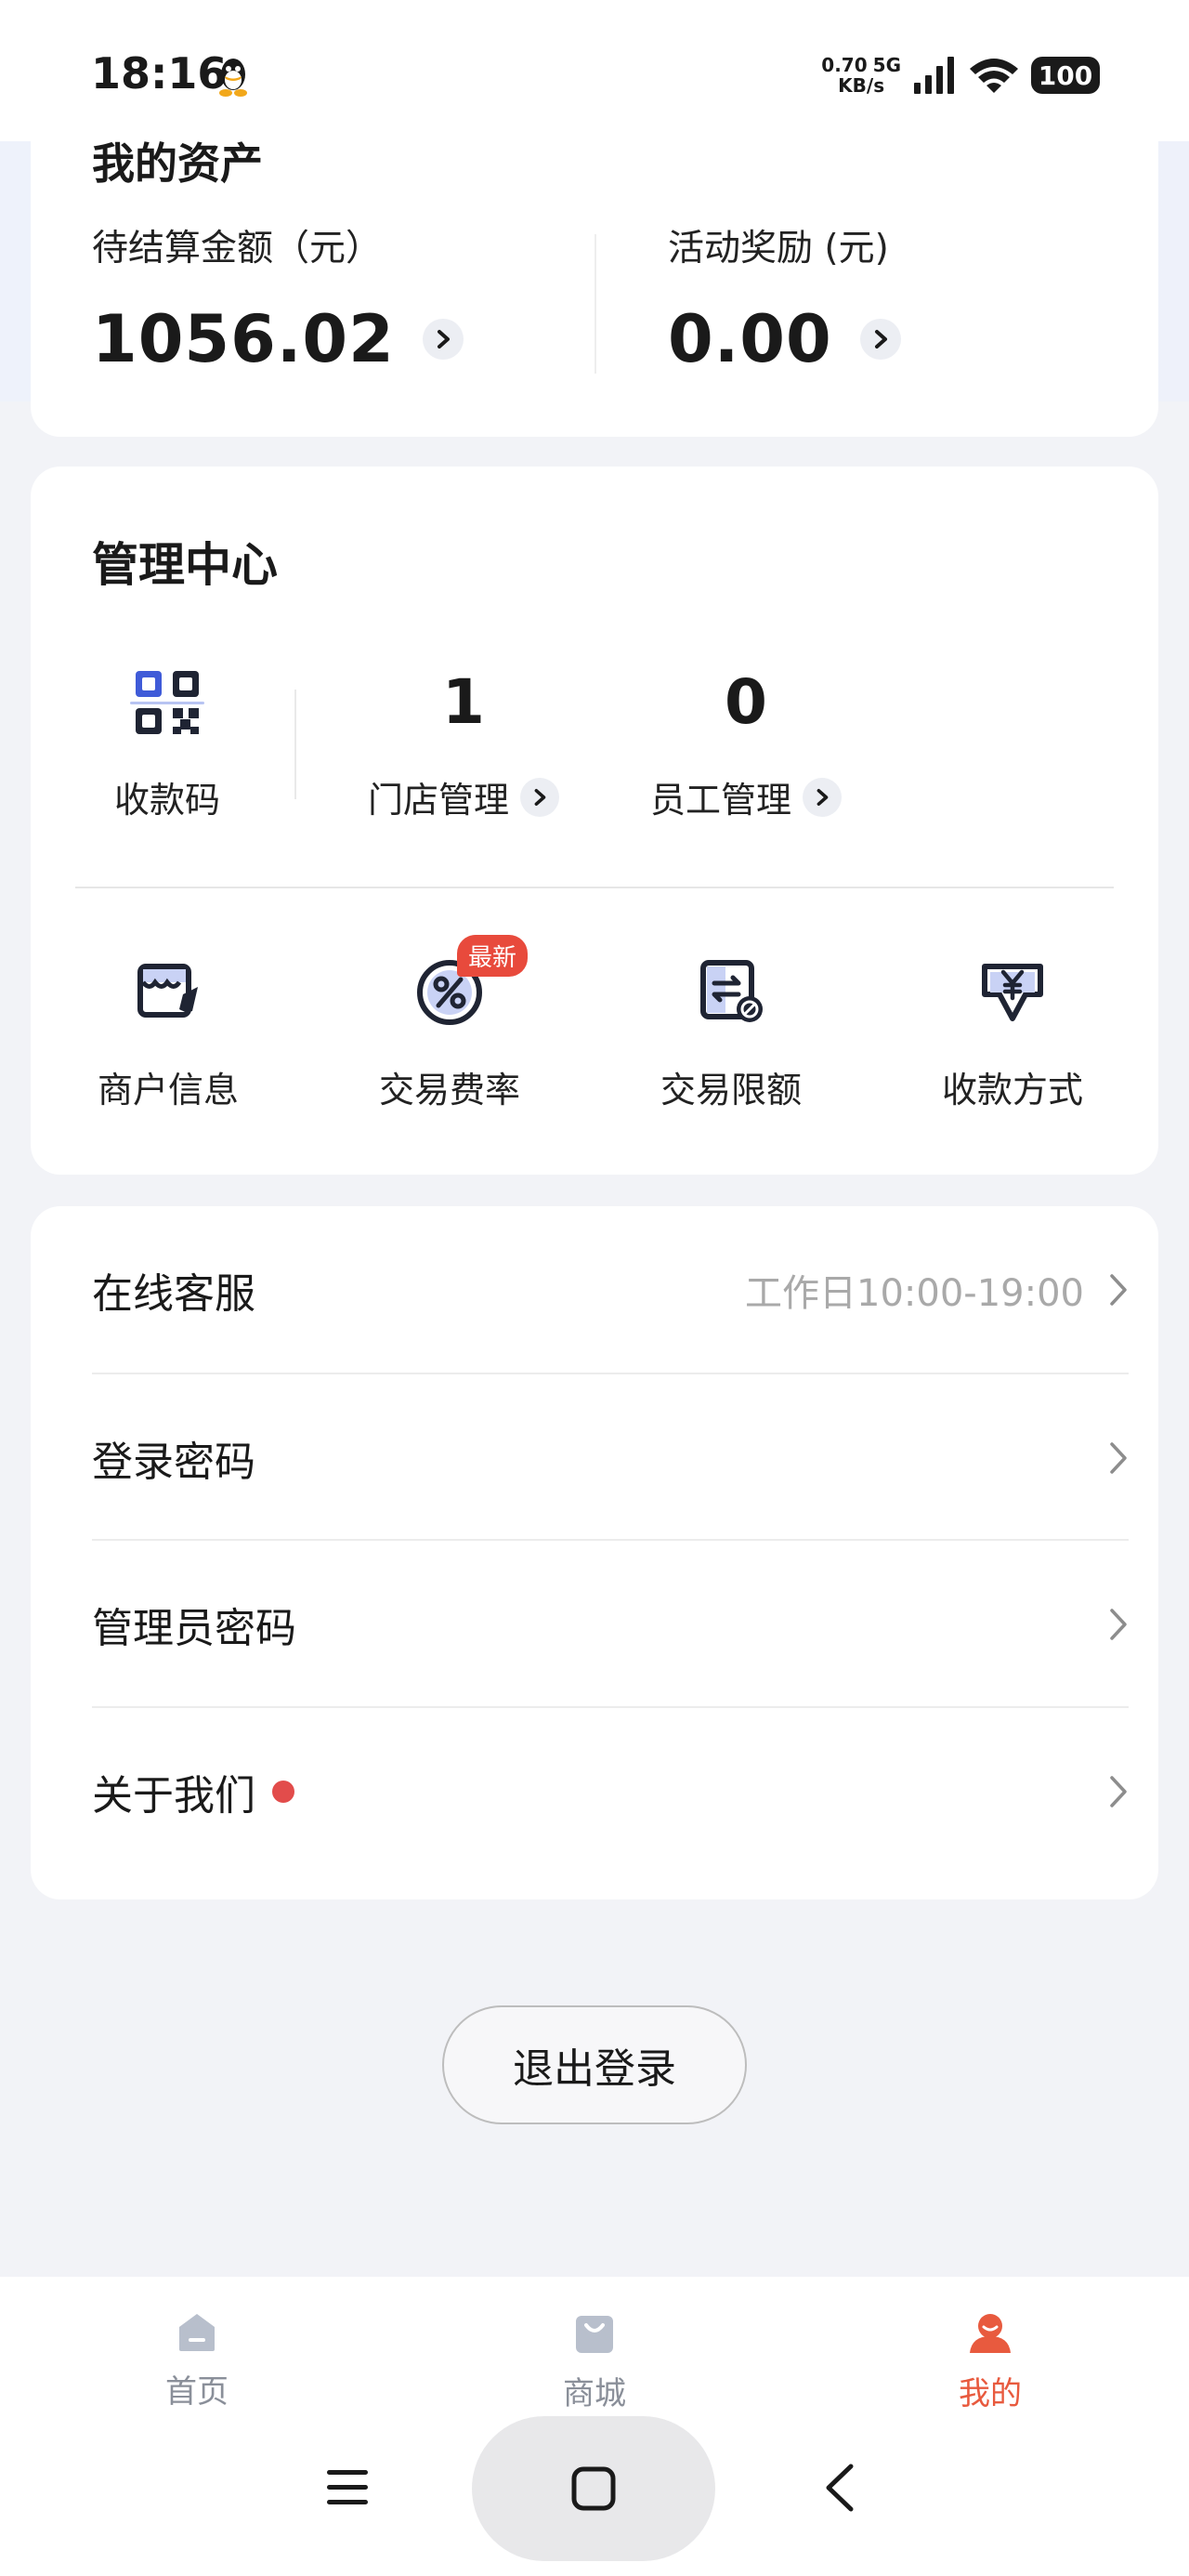 This screenshot has width=1189, height=2576. Describe the element at coordinates (167, 991) in the screenshot. I see `shop-edit-icon` at that location.